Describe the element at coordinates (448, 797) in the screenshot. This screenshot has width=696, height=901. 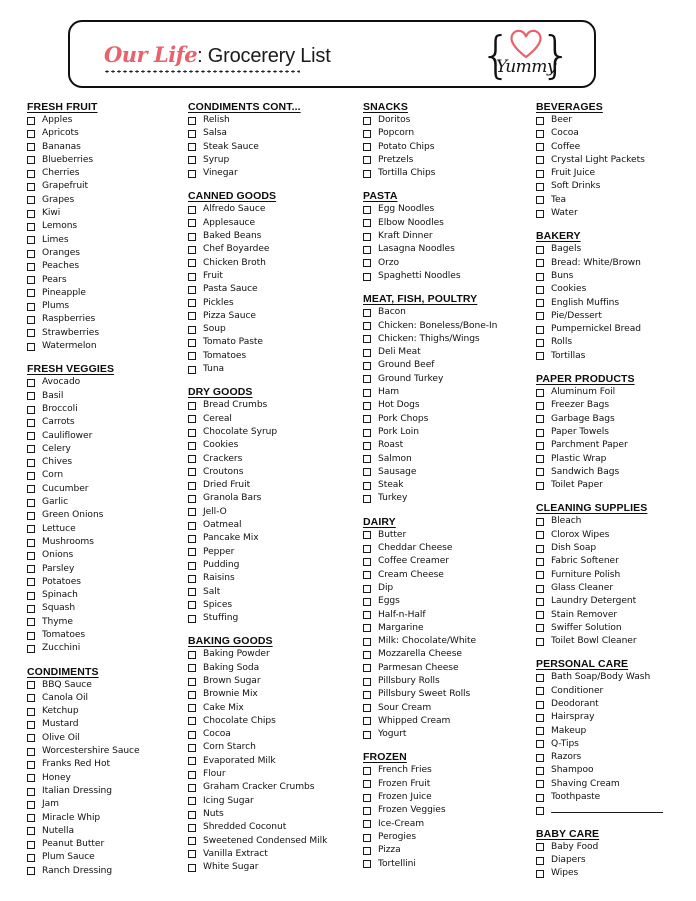
I see `list-item: Frozen Juice` at that location.